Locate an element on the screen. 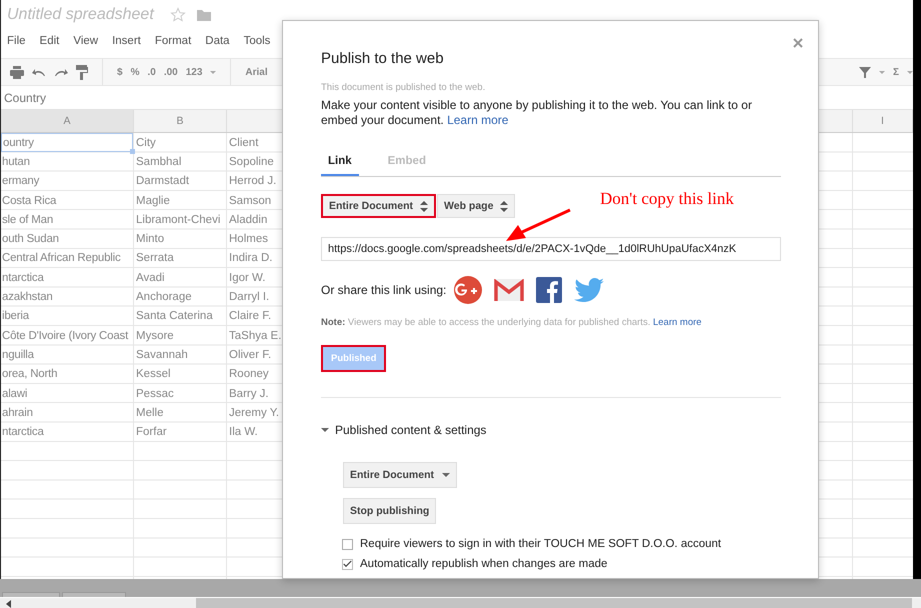 This screenshot has height=608, width=921. menu-item: Edit is located at coordinates (50, 41).